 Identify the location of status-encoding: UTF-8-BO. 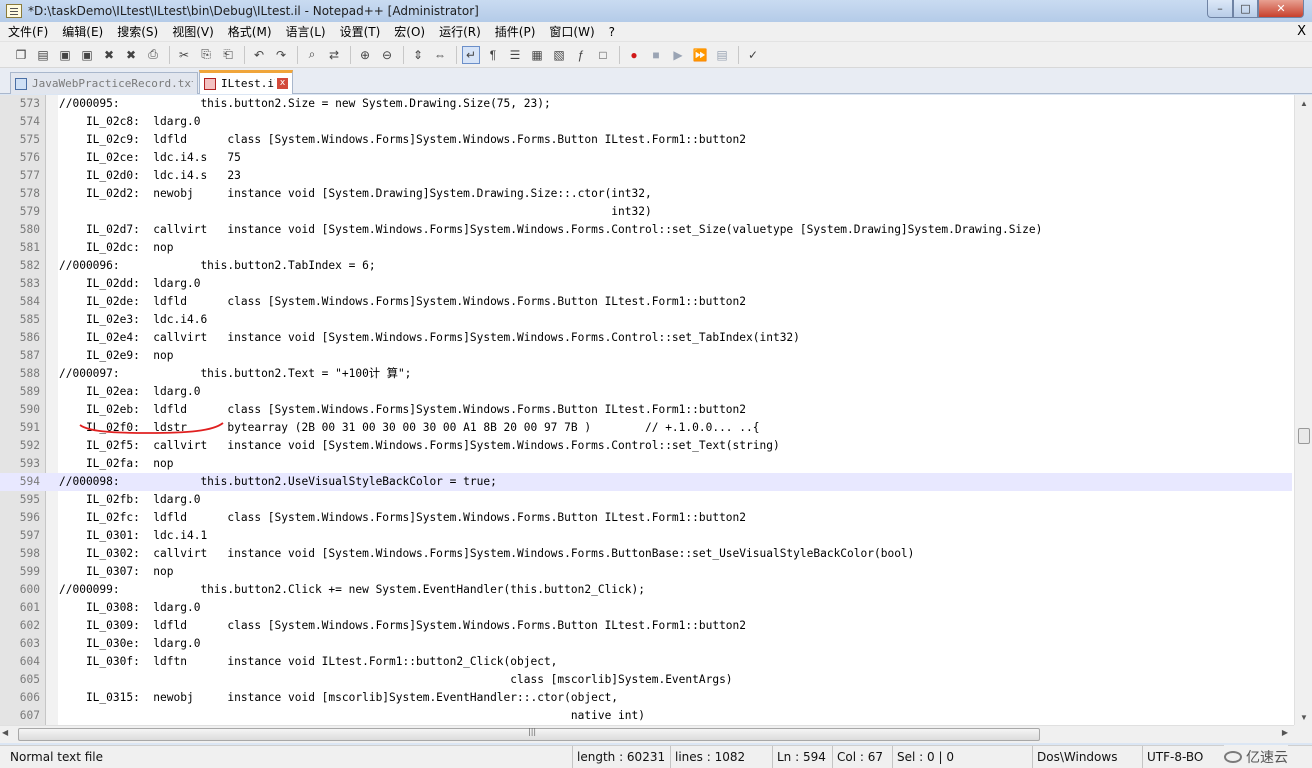
(1172, 757).